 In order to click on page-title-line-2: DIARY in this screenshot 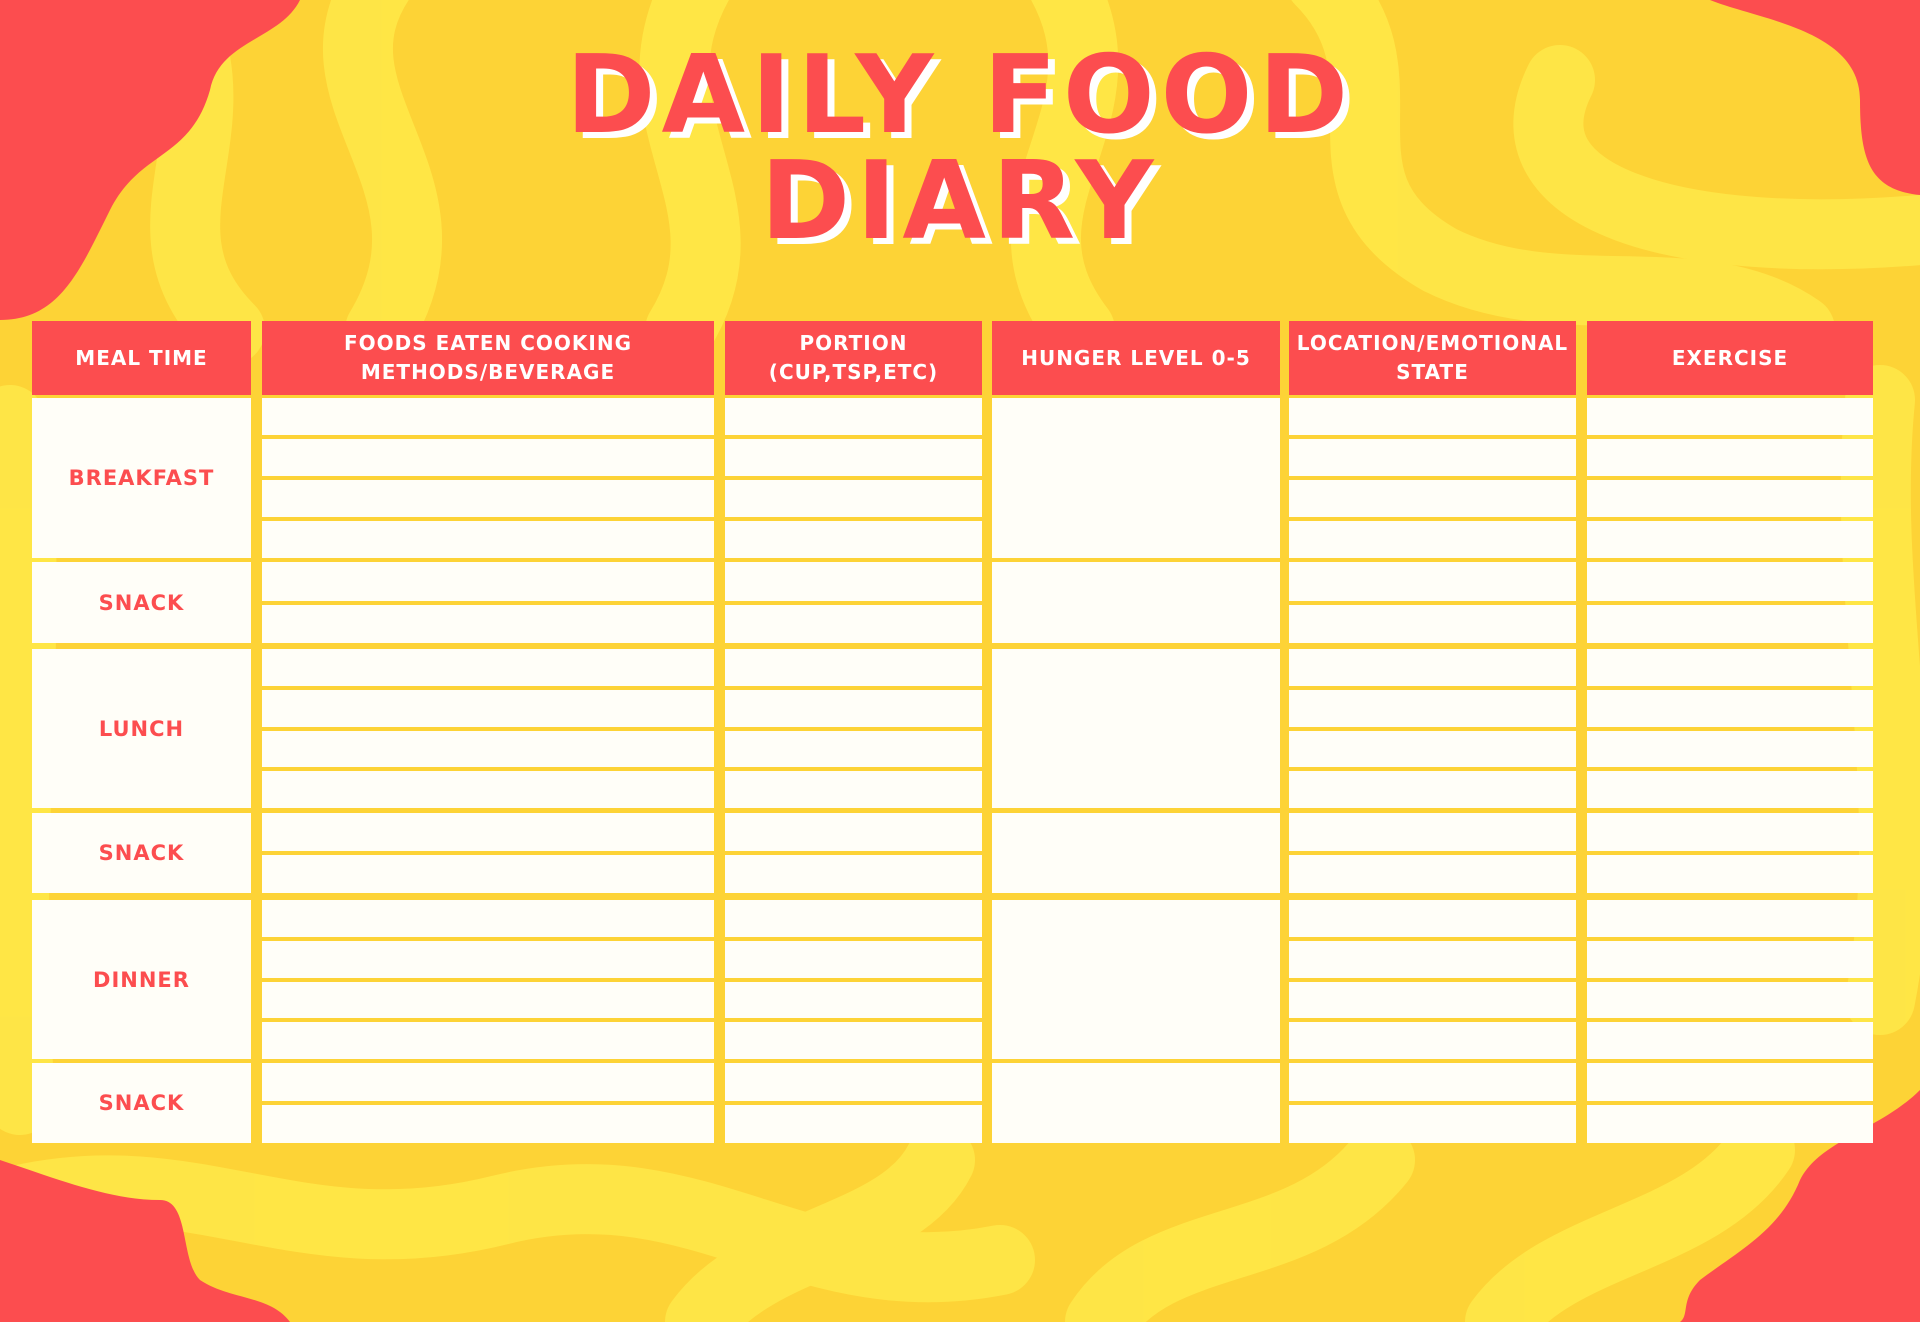, I will do `click(960, 201)`.